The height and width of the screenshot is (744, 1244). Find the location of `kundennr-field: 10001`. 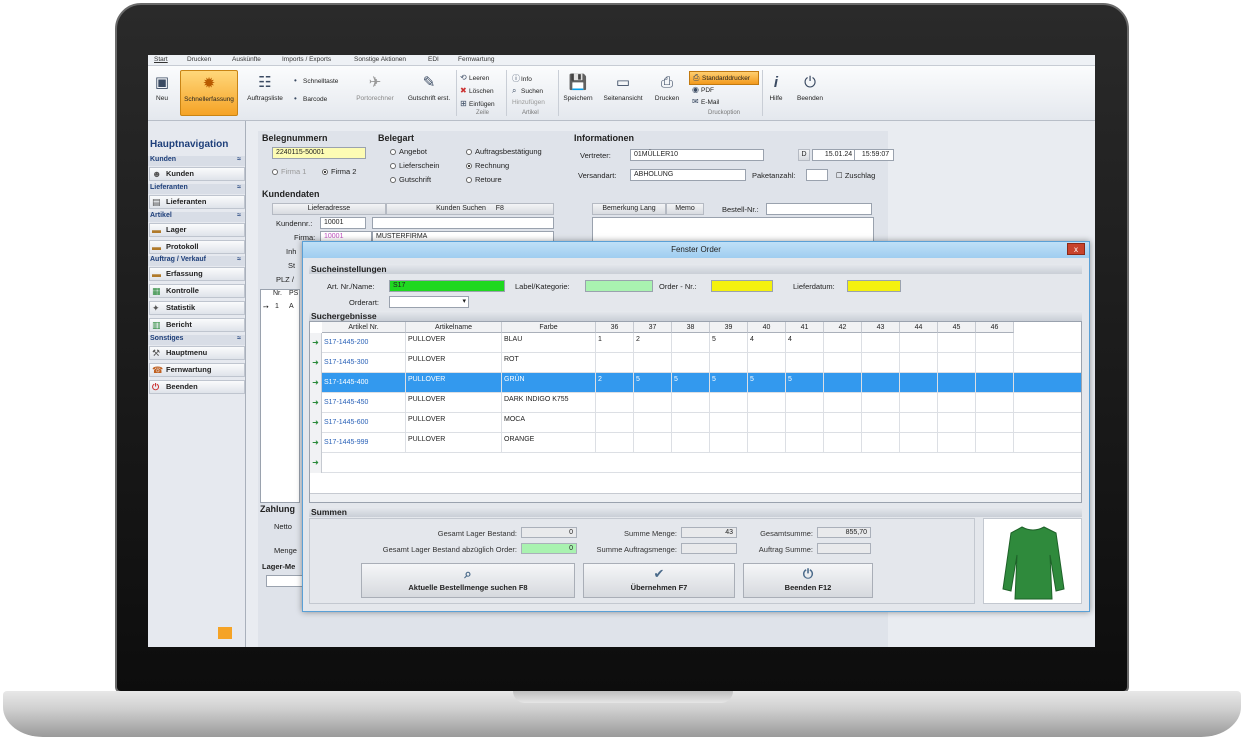

kundennr-field: 10001 is located at coordinates (343, 223).